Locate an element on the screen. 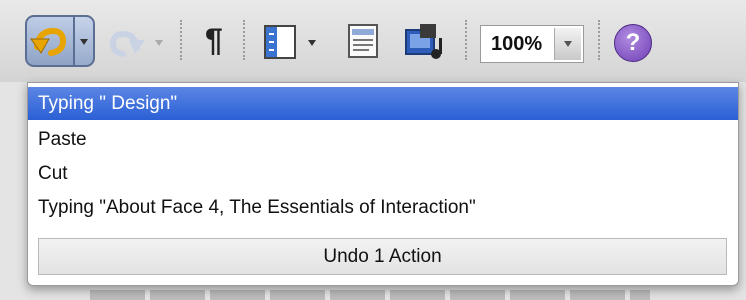 Image resolution: width=746 pixels, height=300 pixels. media-browser-button is located at coordinates (424, 42).